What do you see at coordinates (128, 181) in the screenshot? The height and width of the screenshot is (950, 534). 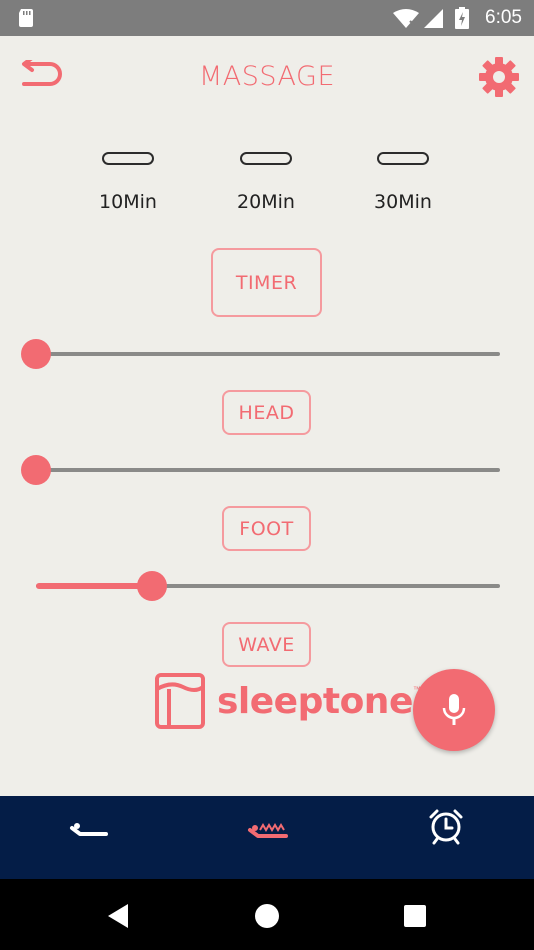 I see `timer-option-10min: 10Min` at bounding box center [128, 181].